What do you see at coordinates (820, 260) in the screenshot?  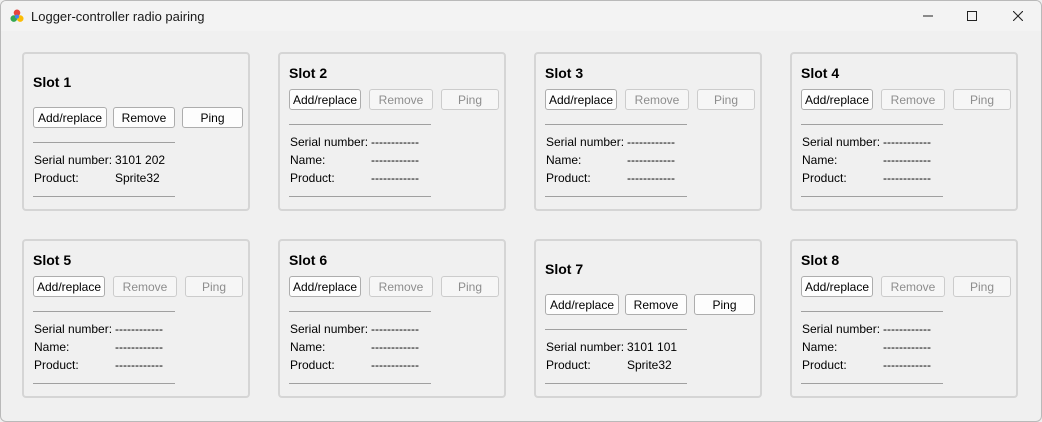 I see `slot-title: Slot 8` at bounding box center [820, 260].